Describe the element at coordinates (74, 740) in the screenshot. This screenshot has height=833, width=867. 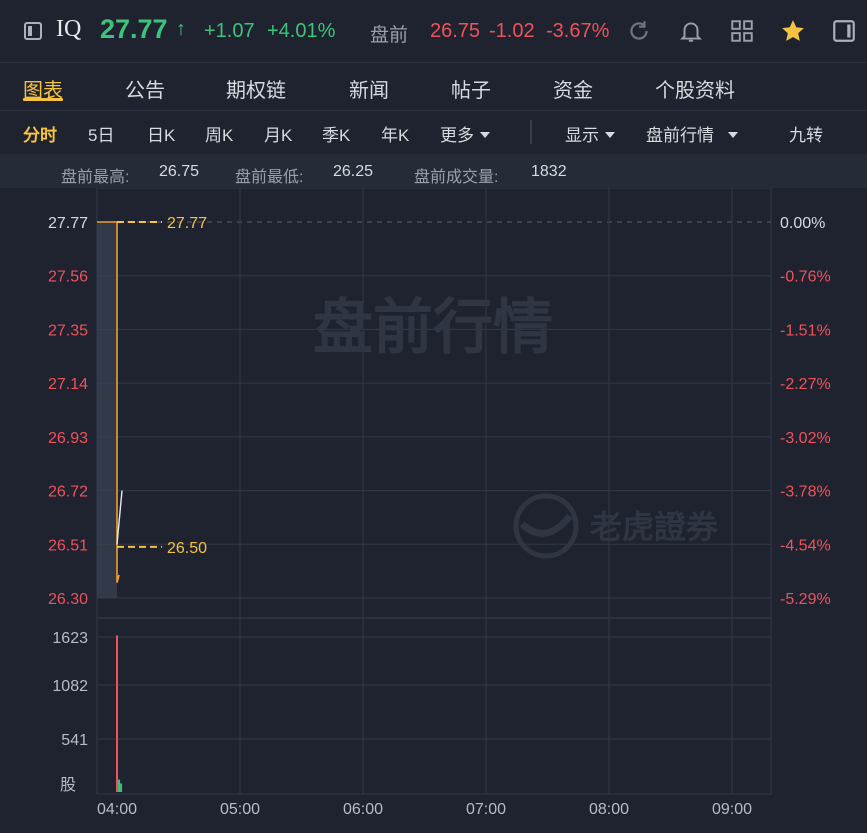
I see `volume-tick-label: 541` at that location.